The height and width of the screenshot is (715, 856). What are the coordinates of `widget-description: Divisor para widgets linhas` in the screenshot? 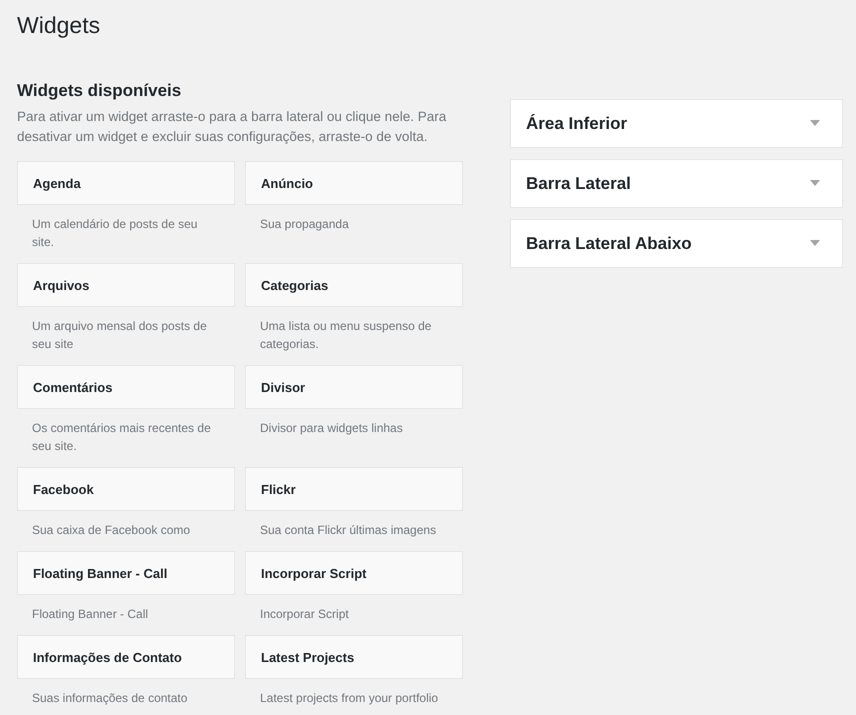 It's located at (331, 429).